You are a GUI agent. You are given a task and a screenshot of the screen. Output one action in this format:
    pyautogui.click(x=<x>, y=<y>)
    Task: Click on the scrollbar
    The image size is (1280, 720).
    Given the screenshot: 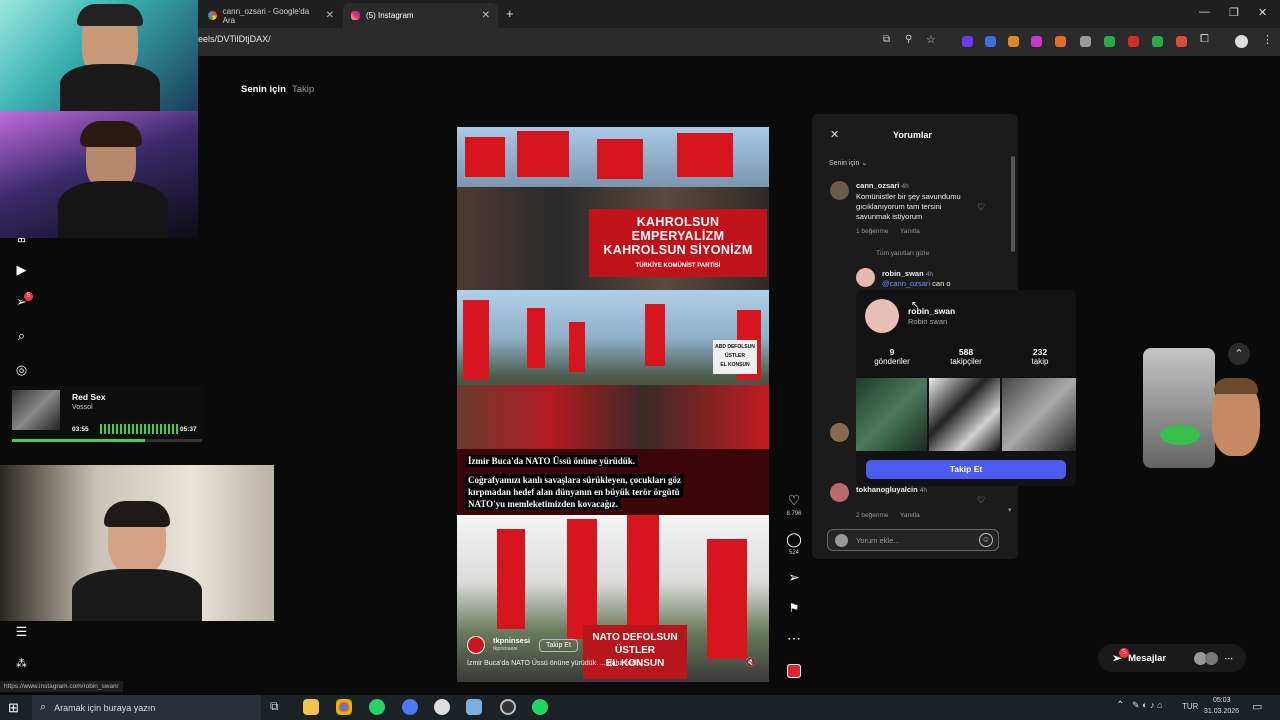 What is the action you would take?
    pyautogui.click(x=1013, y=204)
    